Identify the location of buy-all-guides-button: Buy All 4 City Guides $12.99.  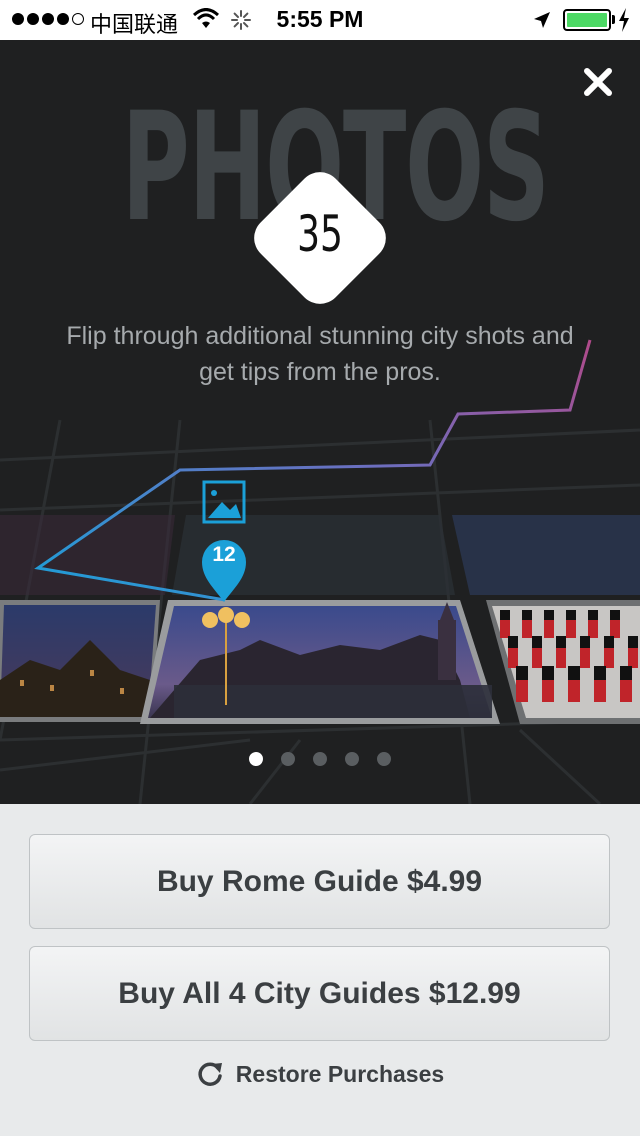
(319, 993).